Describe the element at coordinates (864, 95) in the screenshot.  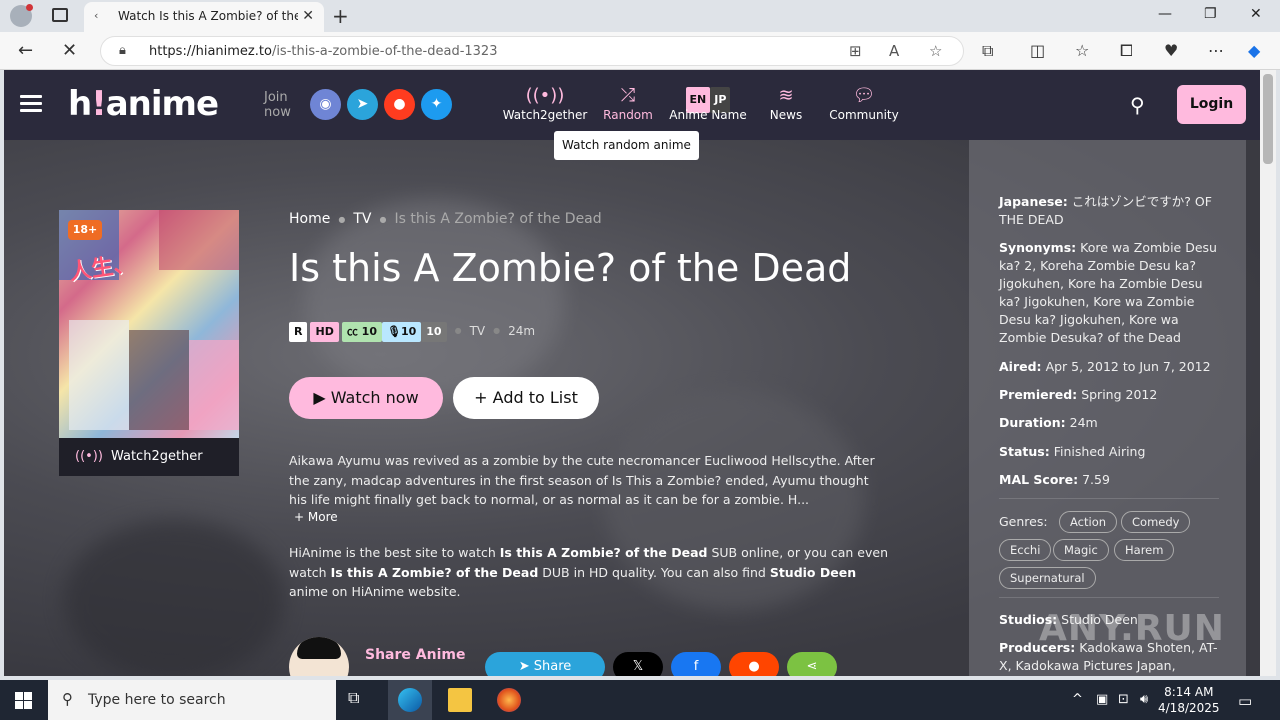
I see `chat-bubbles-icon: 💬︎` at that location.